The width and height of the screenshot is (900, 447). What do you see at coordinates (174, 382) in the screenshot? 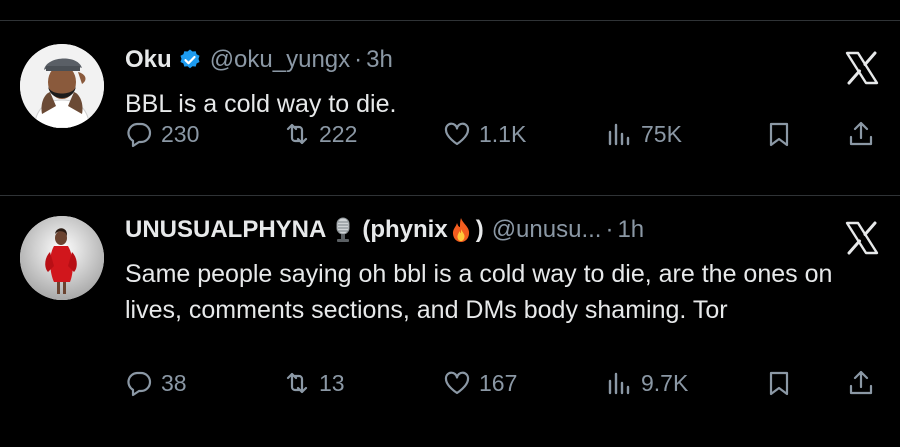
I see `reply-count: 38` at bounding box center [174, 382].